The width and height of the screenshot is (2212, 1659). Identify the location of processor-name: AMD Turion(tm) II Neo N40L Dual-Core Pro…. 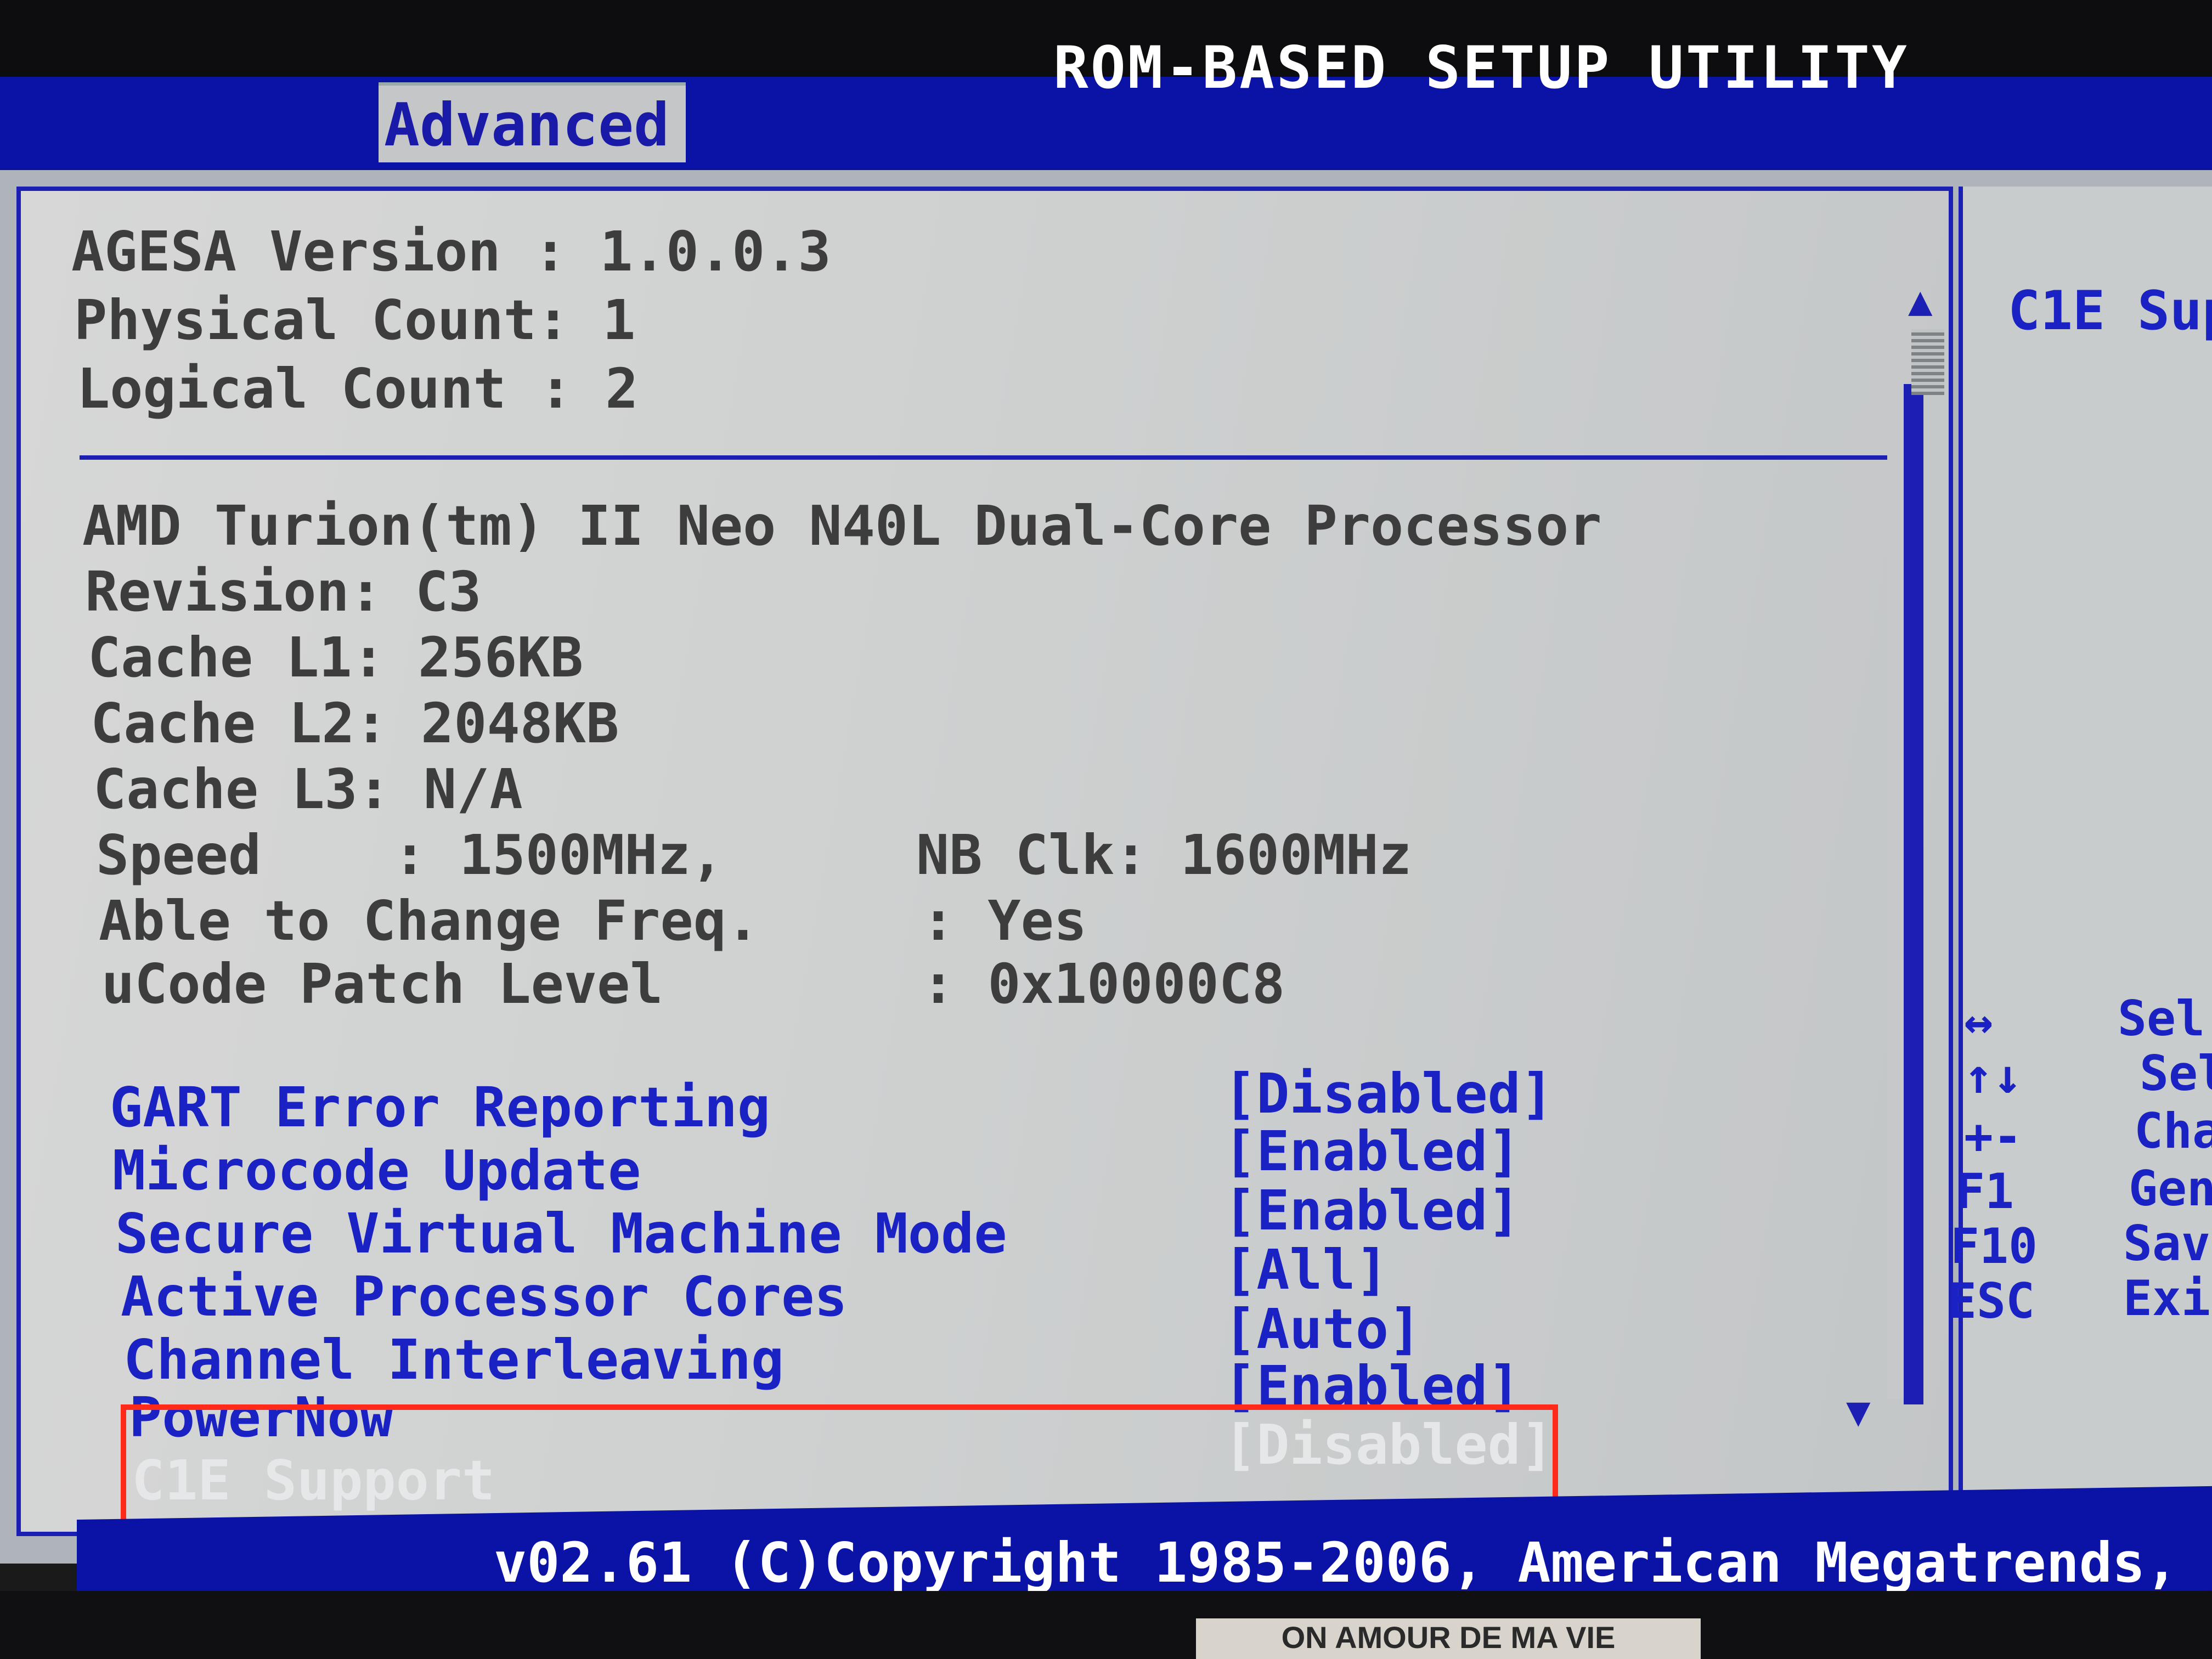
(842, 526).